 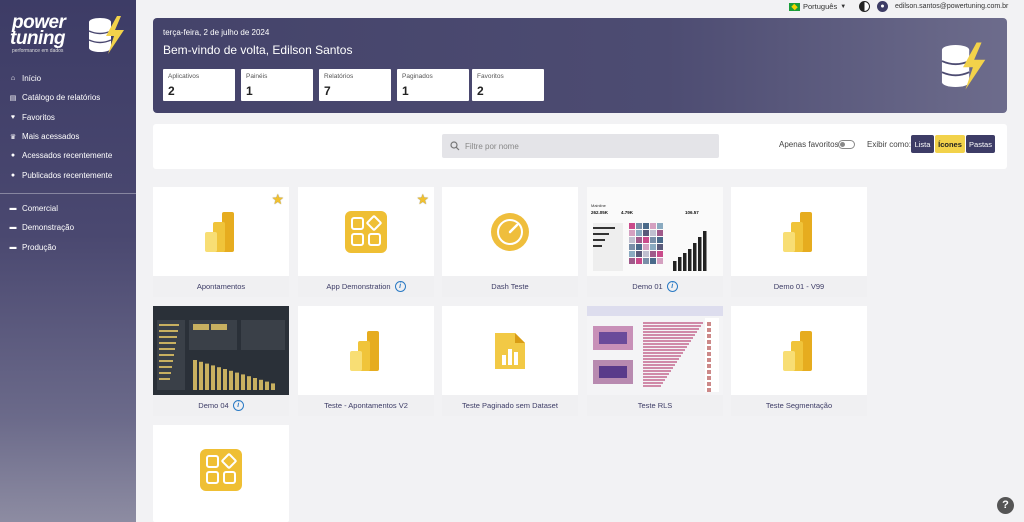 I want to click on report-card: Dash Teste, so click(x=510, y=242).